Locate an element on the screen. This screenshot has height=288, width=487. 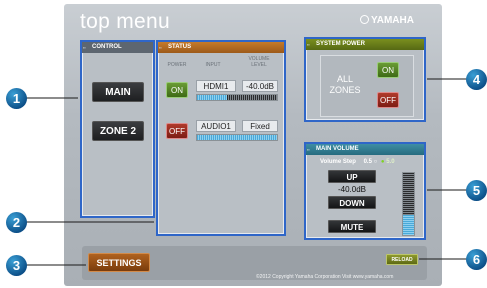
callout-4-badge: 4 is located at coordinates (476, 79).